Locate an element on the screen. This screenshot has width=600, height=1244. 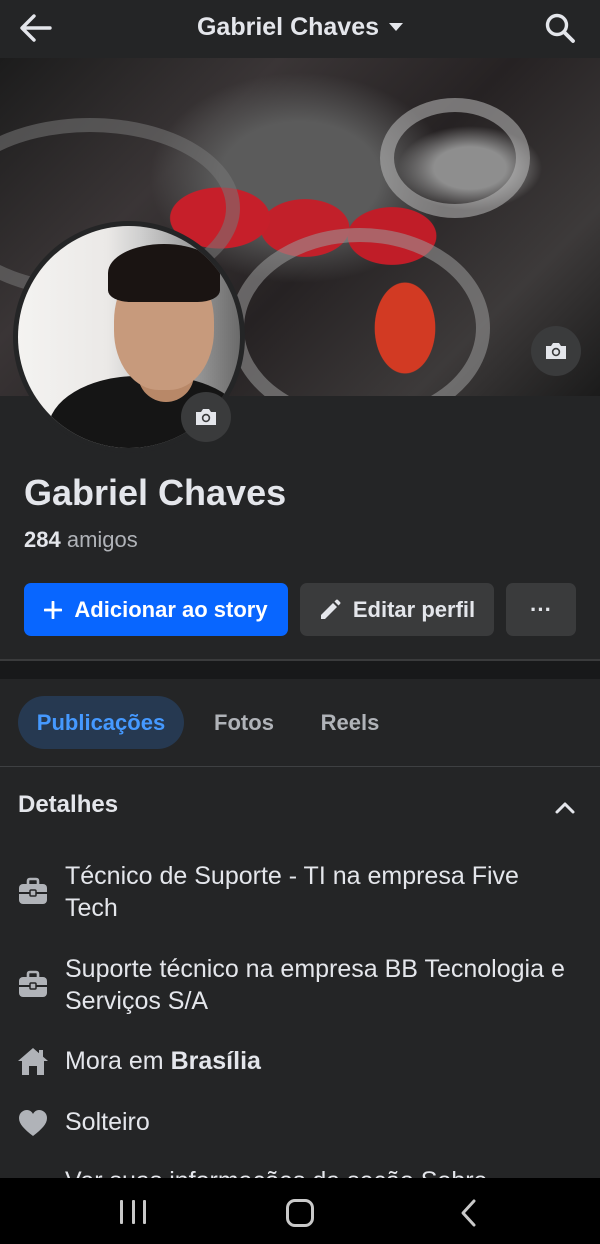
friends-count: 284 amigos is located at coordinates (81, 540).